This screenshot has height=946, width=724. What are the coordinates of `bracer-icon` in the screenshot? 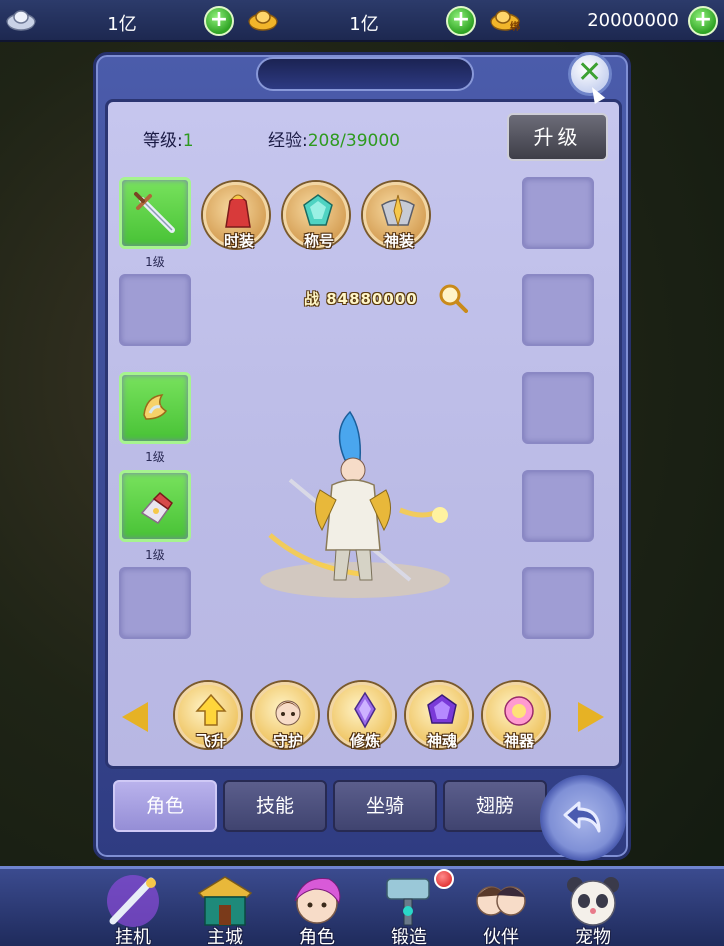 It's located at (156, 508).